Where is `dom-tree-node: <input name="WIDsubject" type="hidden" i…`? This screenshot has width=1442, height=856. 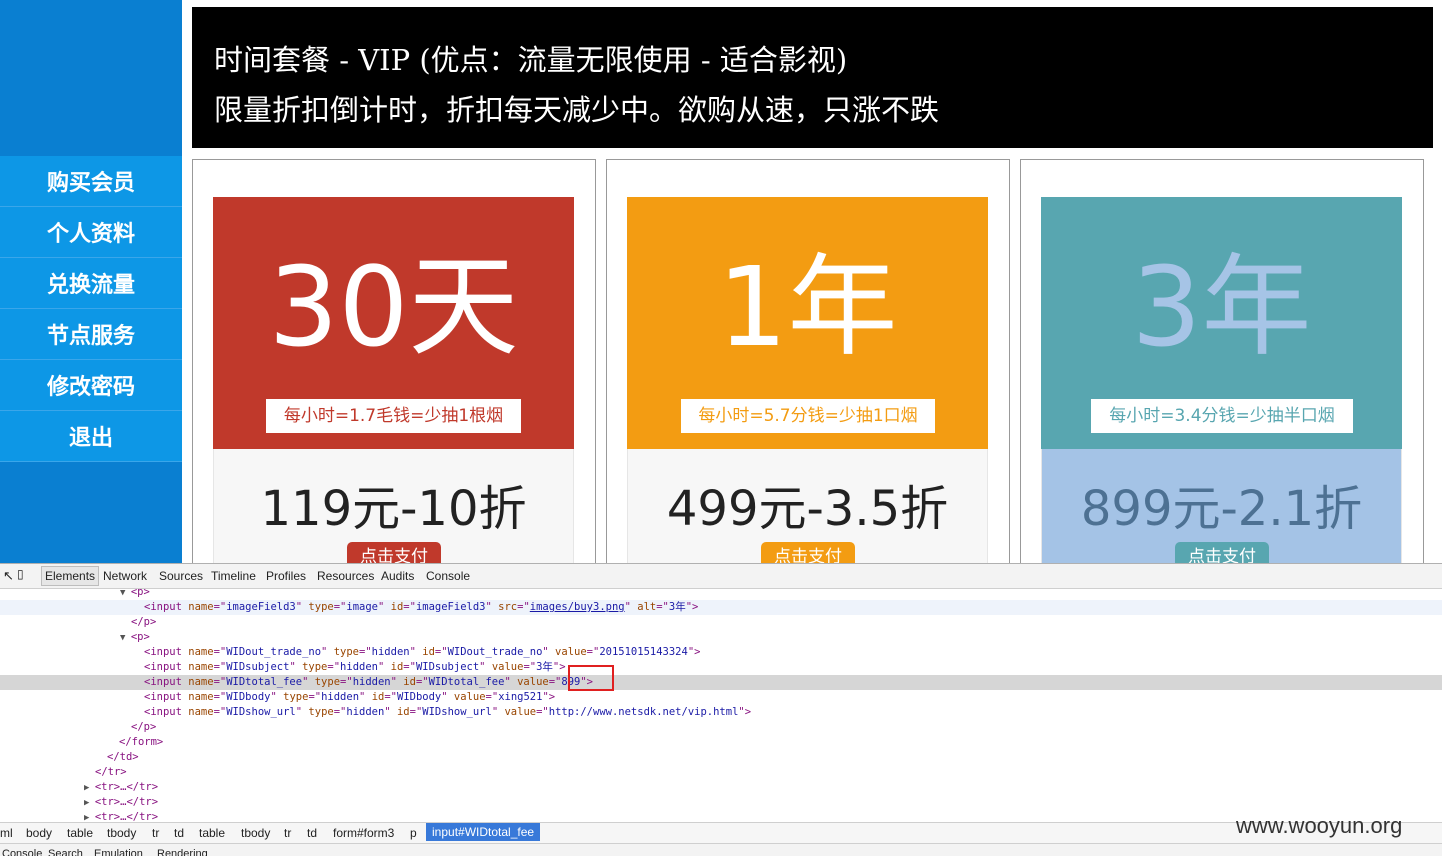
dom-tree-node: <input name="WIDsubject" type="hidden" i… is located at coordinates (721, 667).